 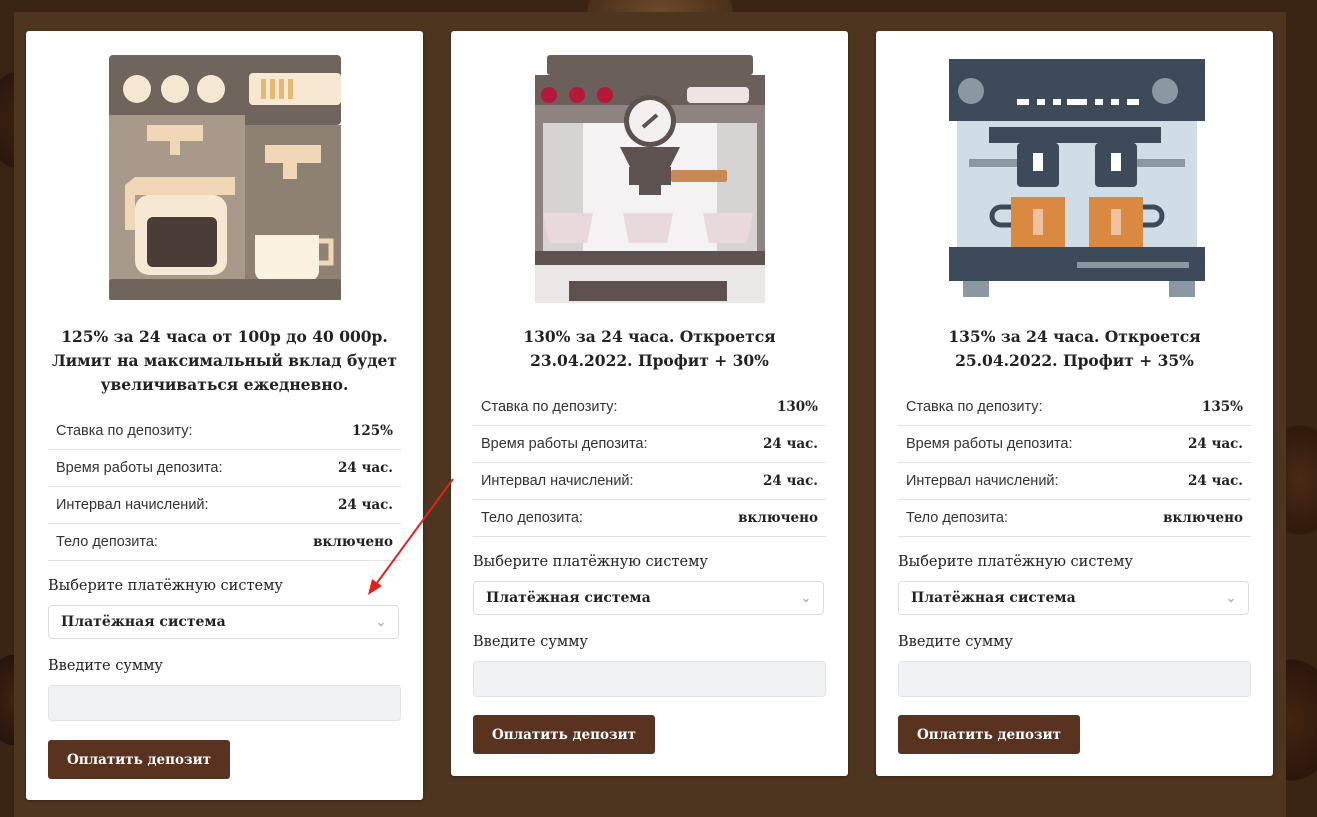 What do you see at coordinates (1074, 407) in the screenshot?
I see `spec-row-rate: Ставка по депозиту: 135%` at bounding box center [1074, 407].